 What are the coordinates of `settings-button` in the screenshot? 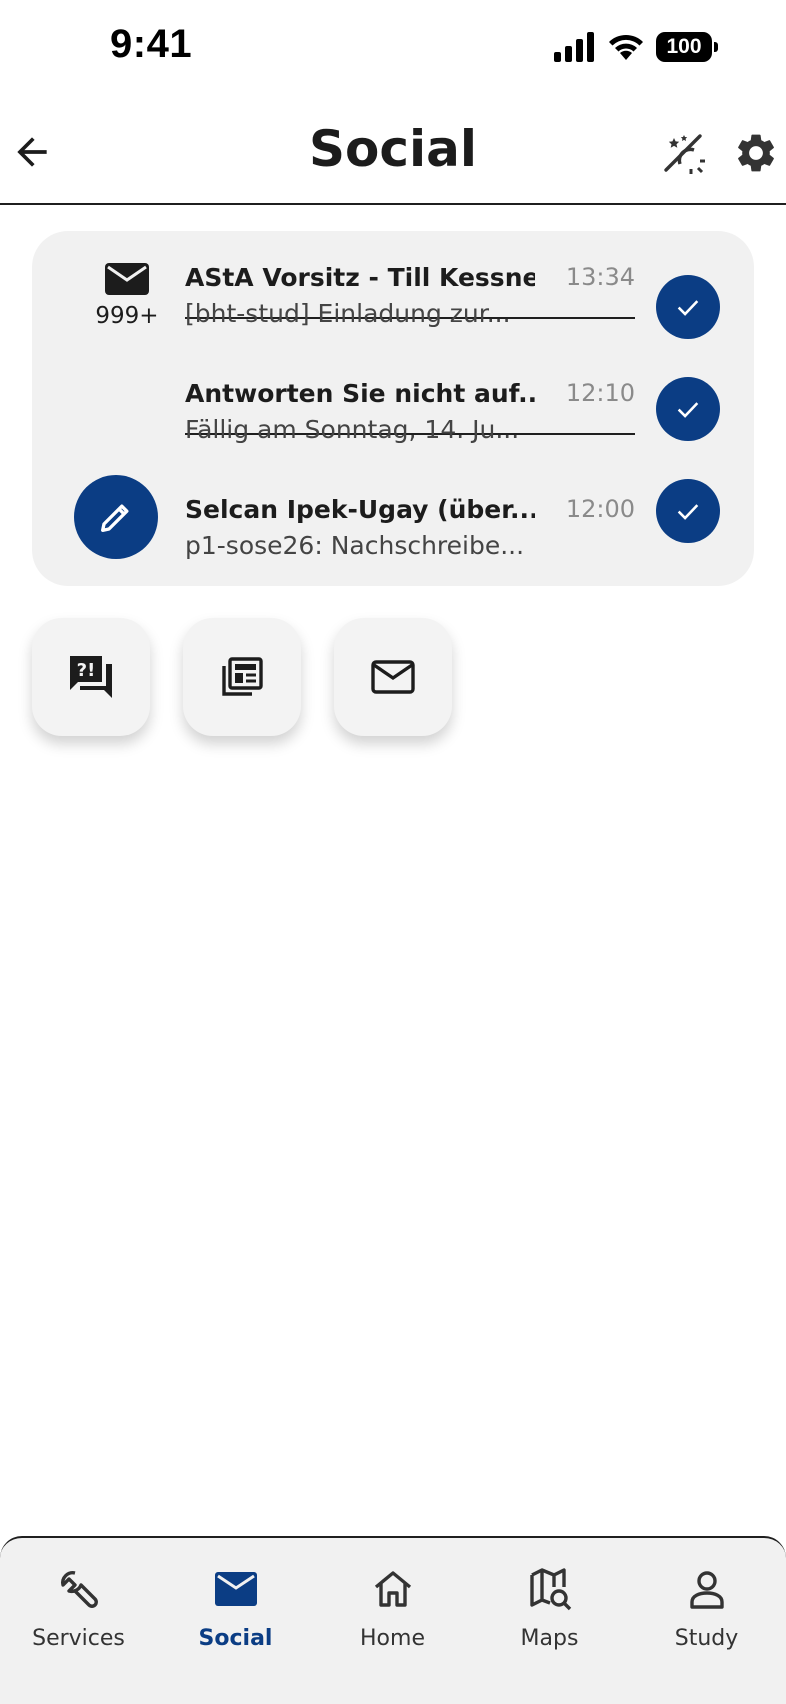 It's located at (756, 153).